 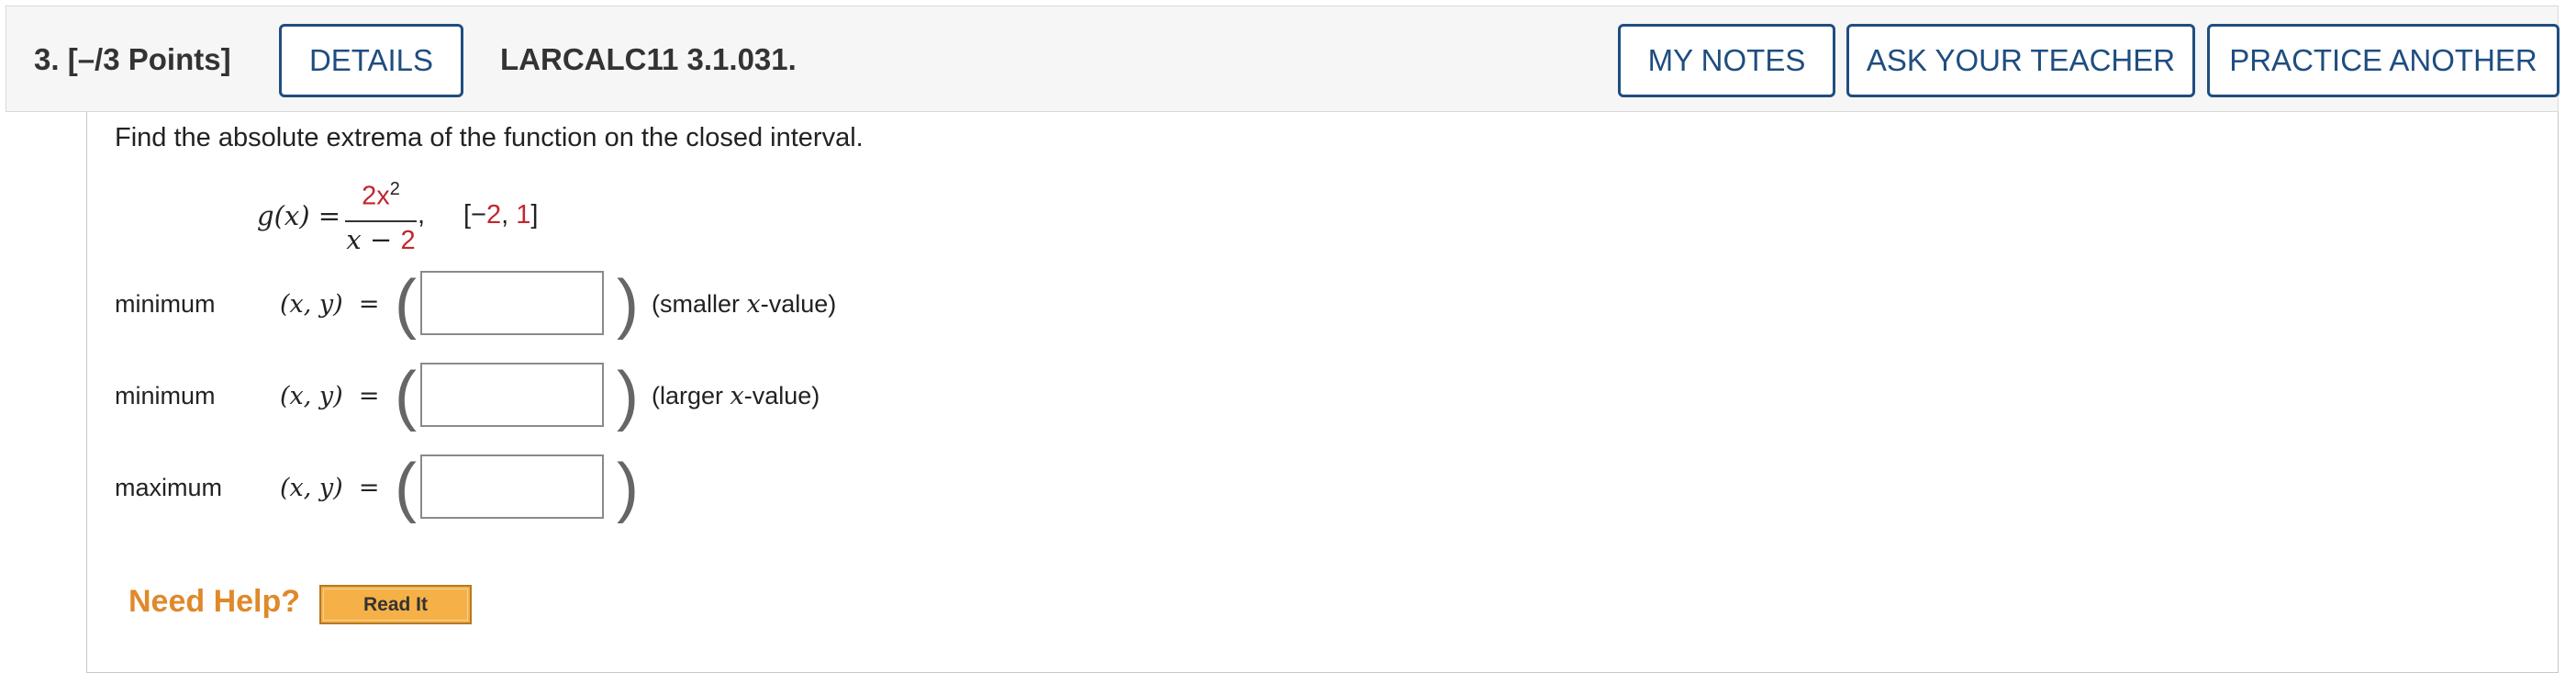 What do you see at coordinates (512, 486) in the screenshot?
I see `max-input` at bounding box center [512, 486].